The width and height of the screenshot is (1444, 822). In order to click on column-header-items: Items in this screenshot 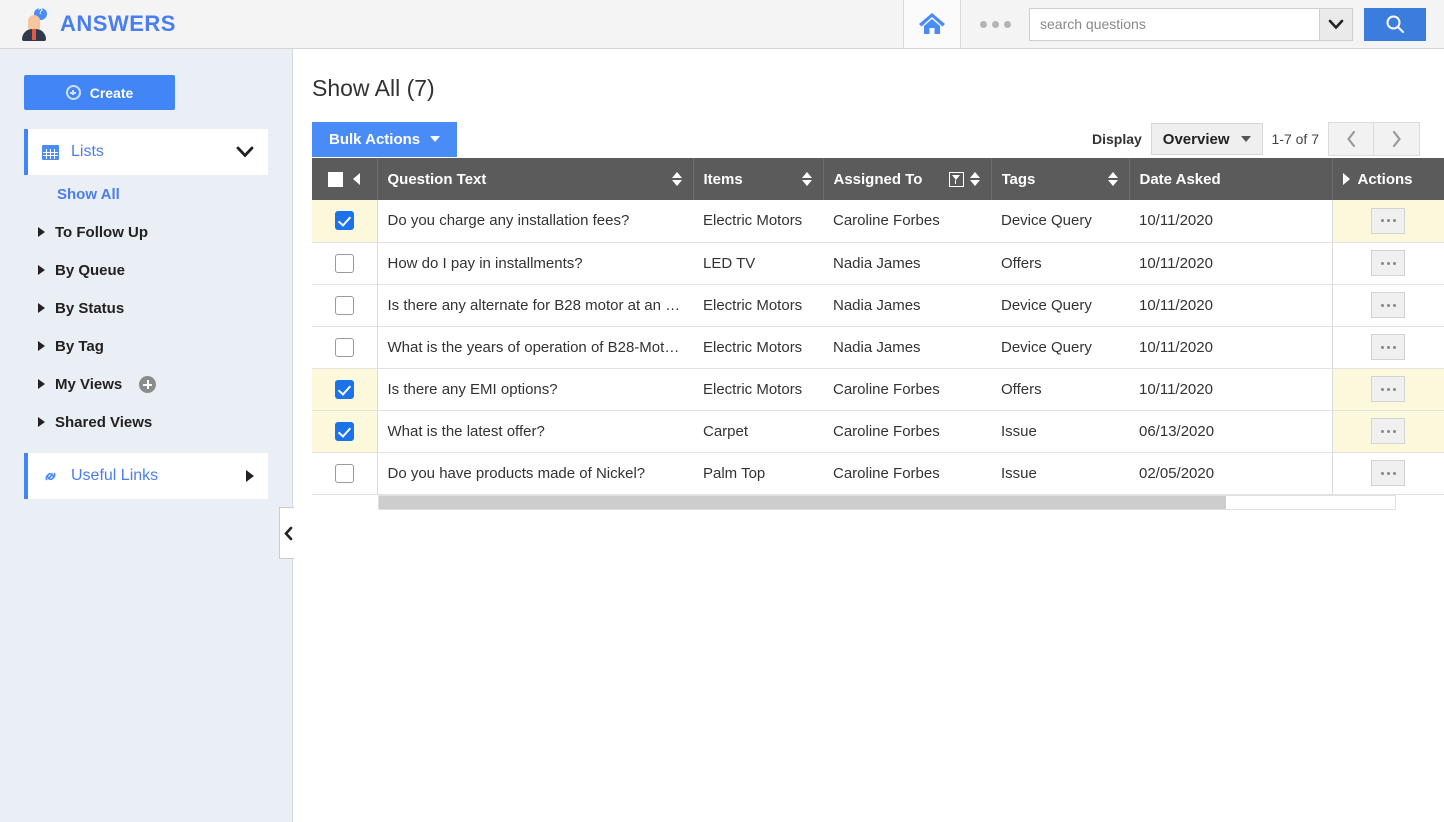, I will do `click(758, 179)`.